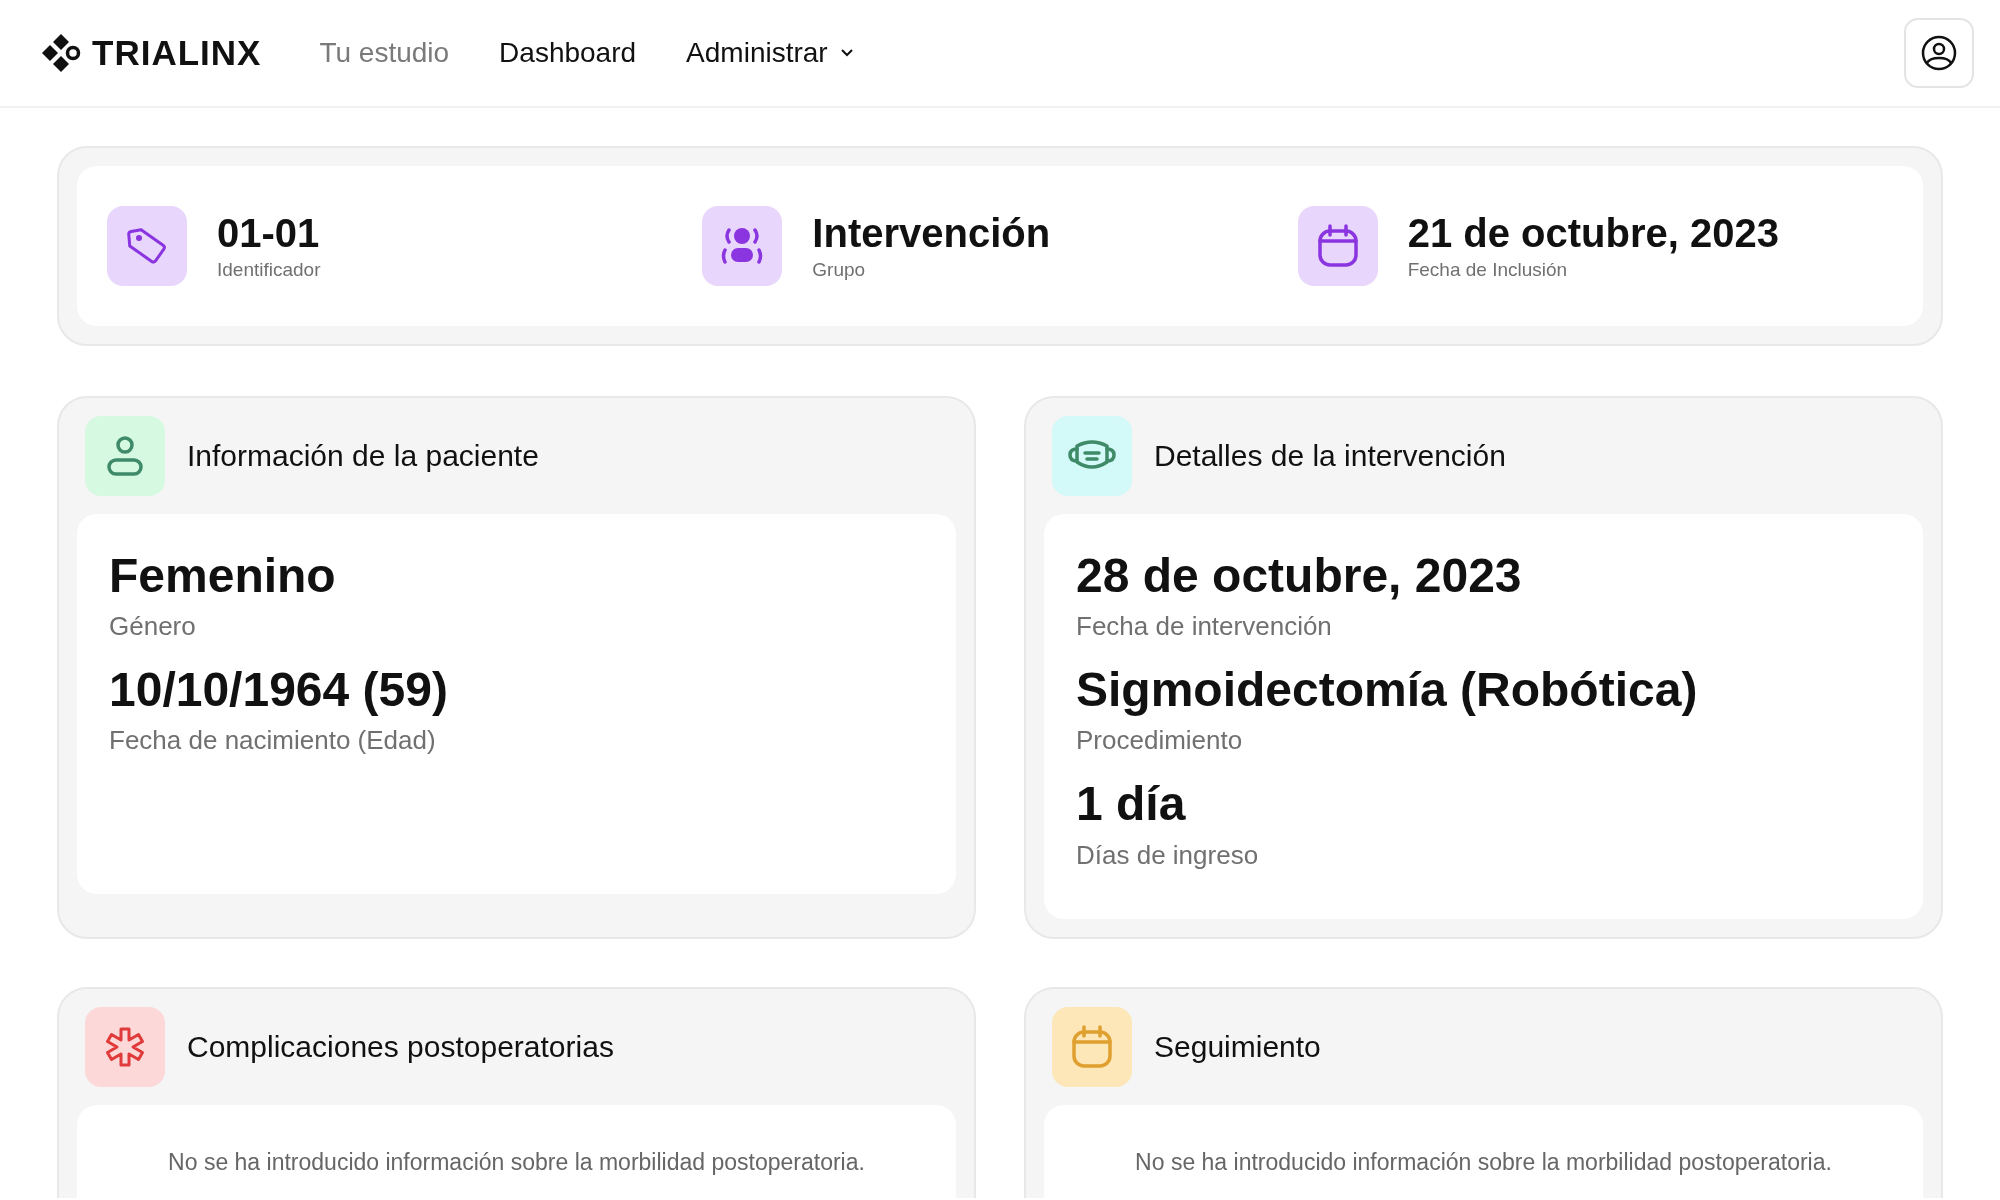 The height and width of the screenshot is (1200, 2000). What do you see at coordinates (1237, 1046) in the screenshot?
I see `section-title: Seguimiento` at bounding box center [1237, 1046].